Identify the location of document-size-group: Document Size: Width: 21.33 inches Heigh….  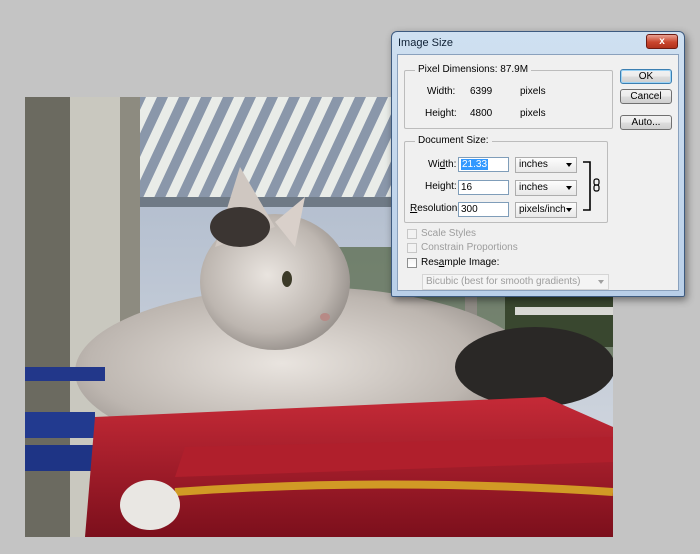
(506, 179).